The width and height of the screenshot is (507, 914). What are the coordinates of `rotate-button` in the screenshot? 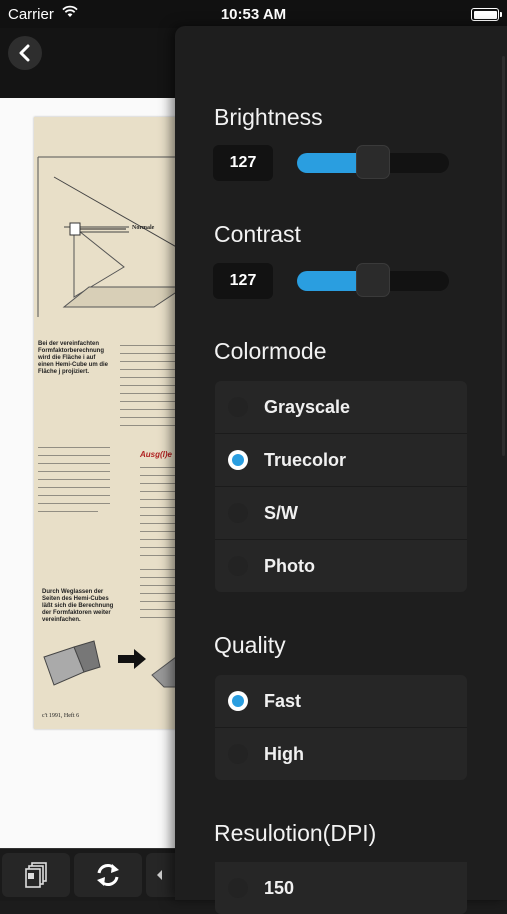 It's located at (108, 875).